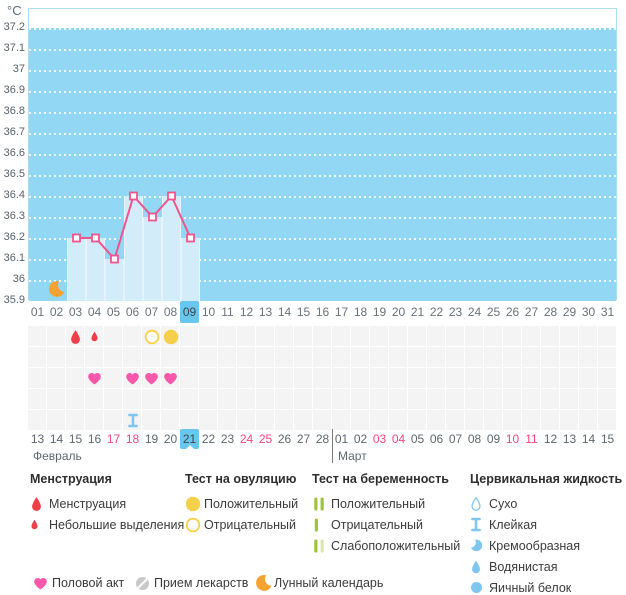  I want to click on calendar-date-Февраль-26: 26, so click(284, 439).